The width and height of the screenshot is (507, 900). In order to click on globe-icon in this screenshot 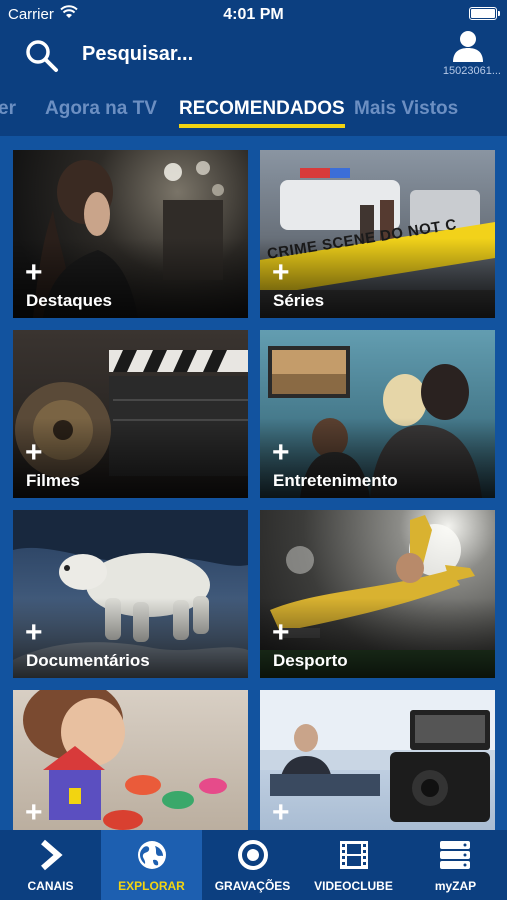, I will do `click(152, 855)`.